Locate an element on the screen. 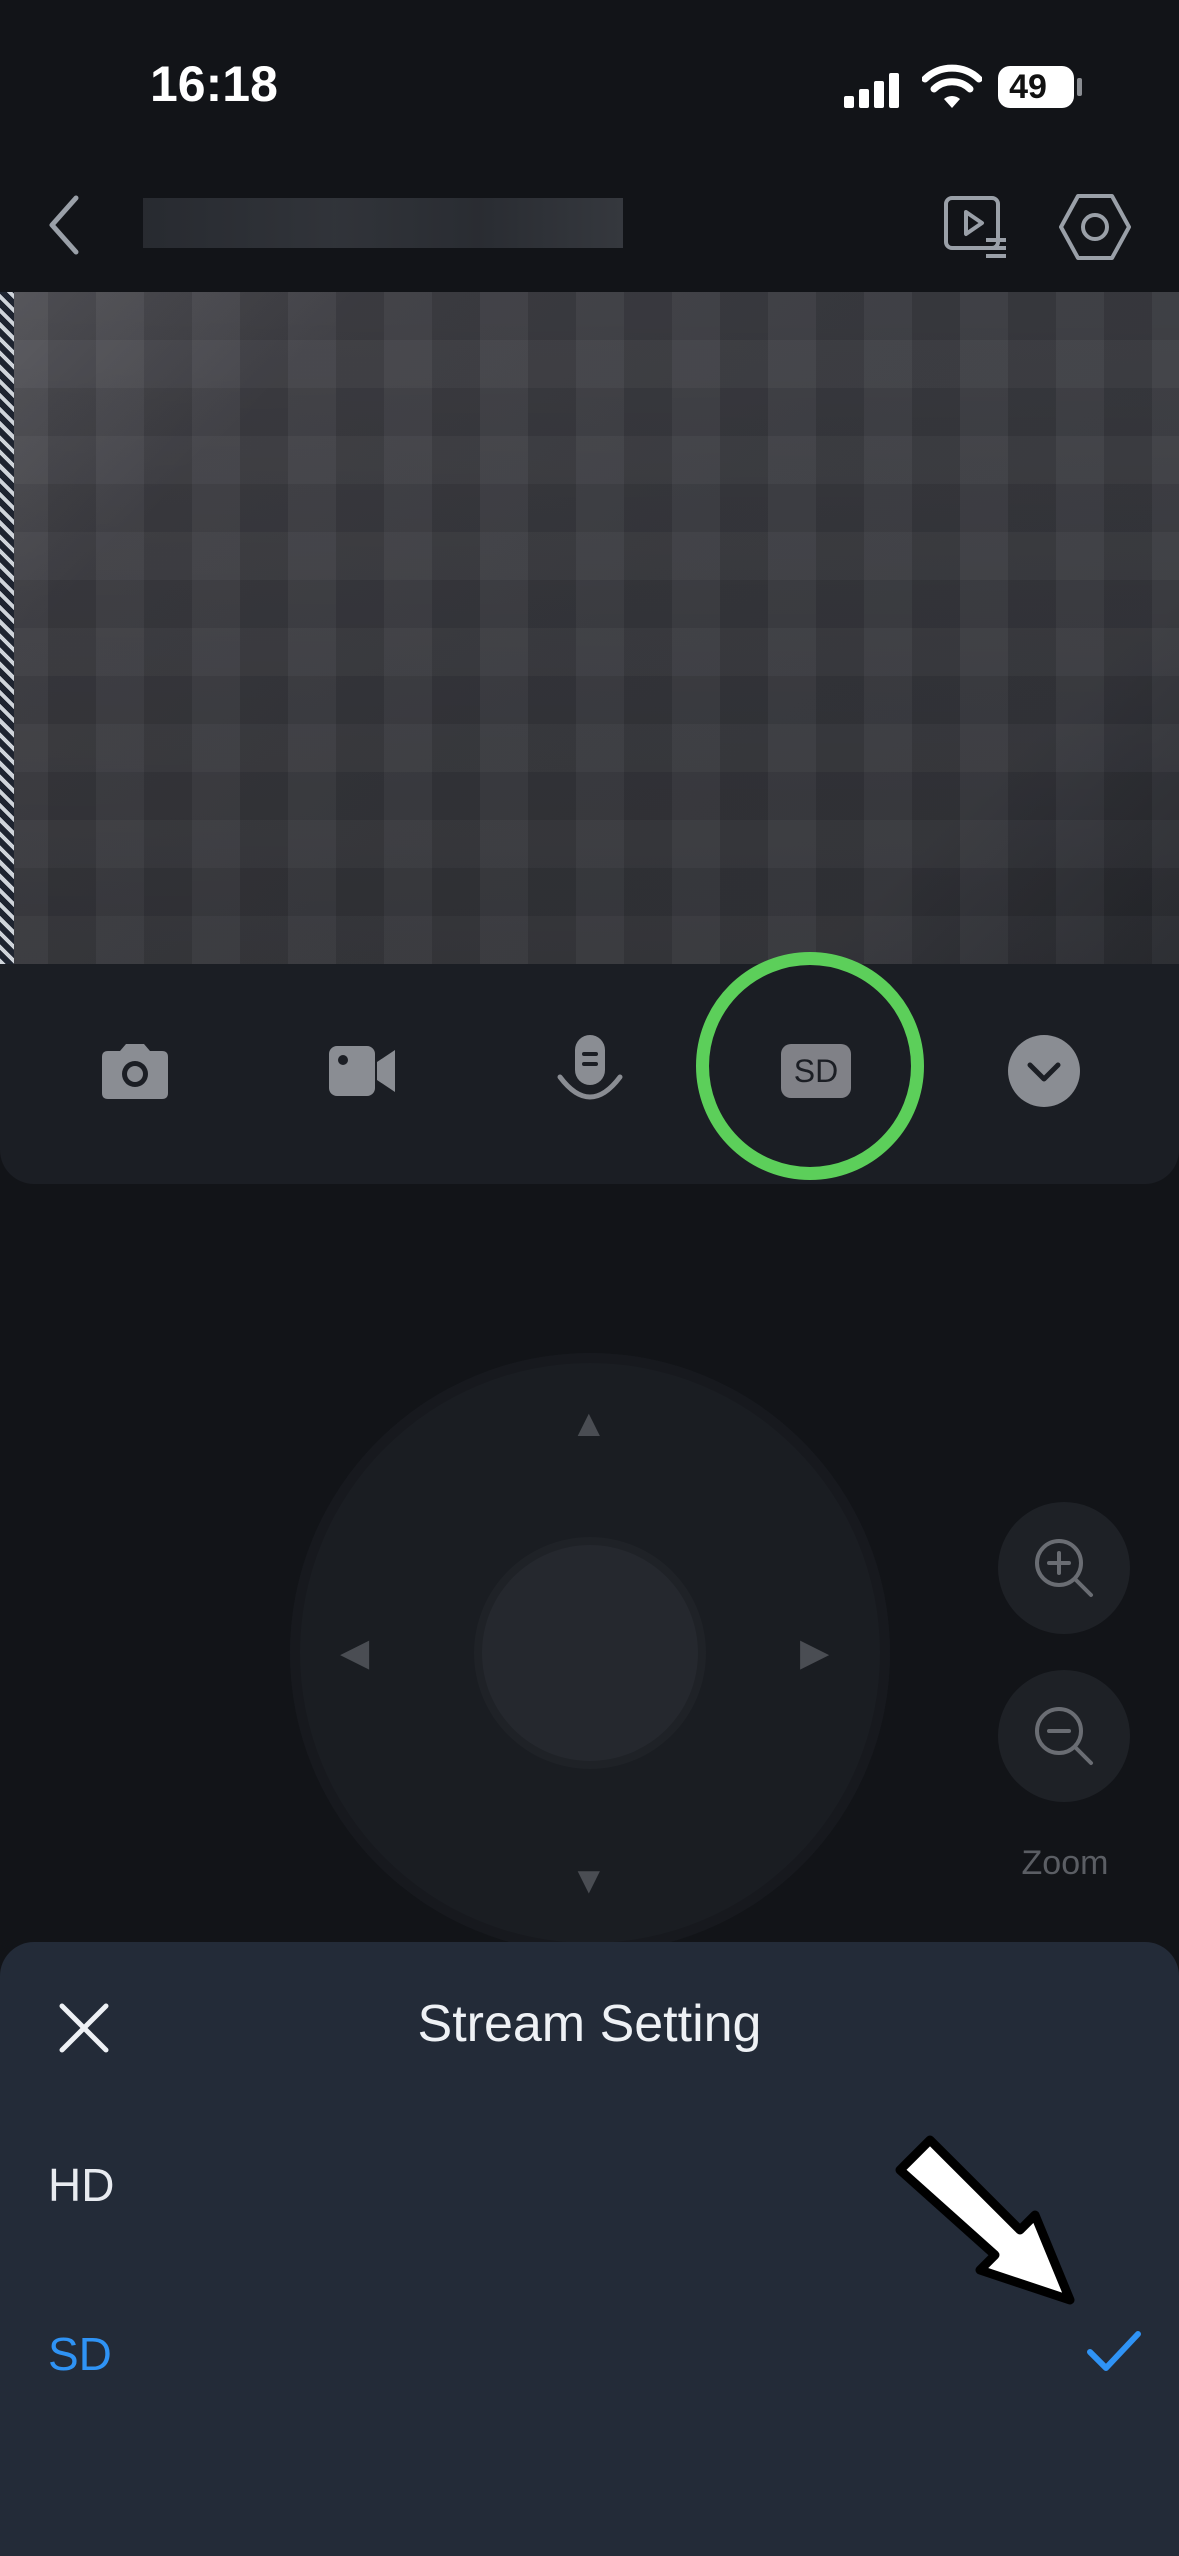 Image resolution: width=1179 pixels, height=2556 pixels. microphone-icon is located at coordinates (590, 1067).